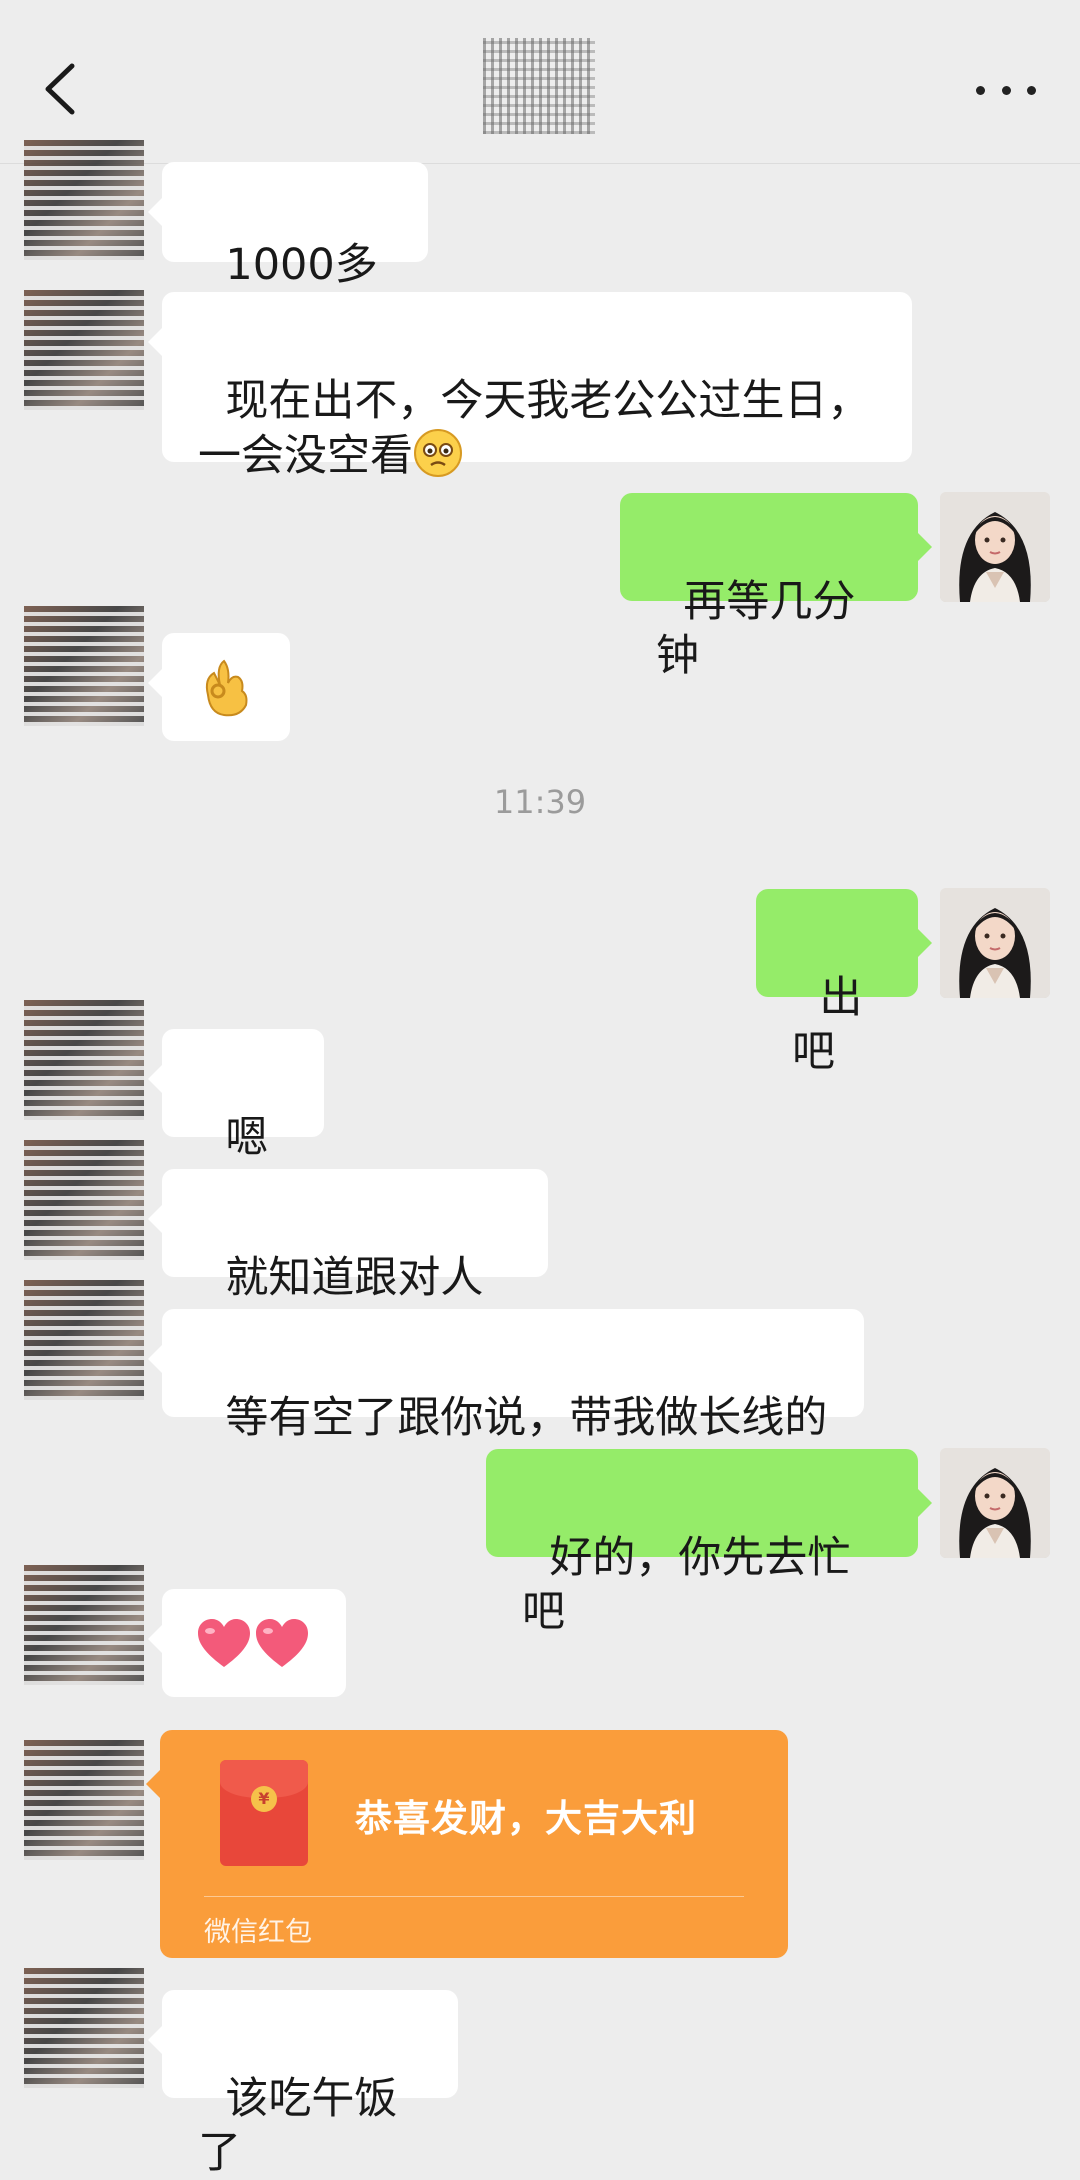 The width and height of the screenshot is (1080, 2180). I want to click on message-bubble-self: 再等几分钟, so click(776, 587).